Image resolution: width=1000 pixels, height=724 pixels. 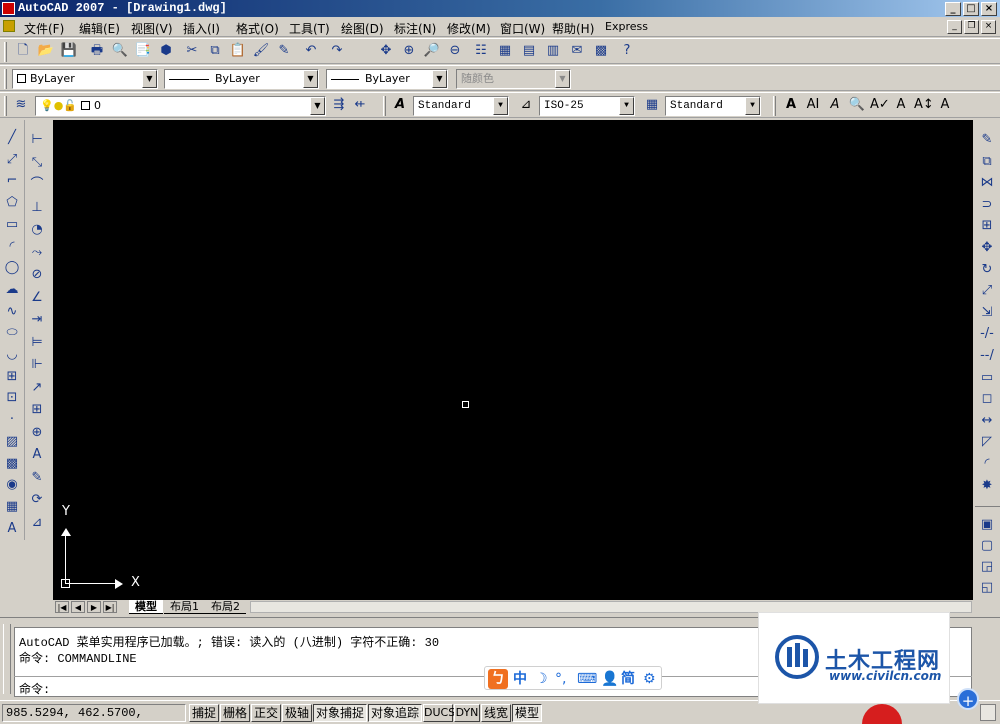 I want to click on osnap-toggle: 对象捕捉, so click(x=340, y=713).